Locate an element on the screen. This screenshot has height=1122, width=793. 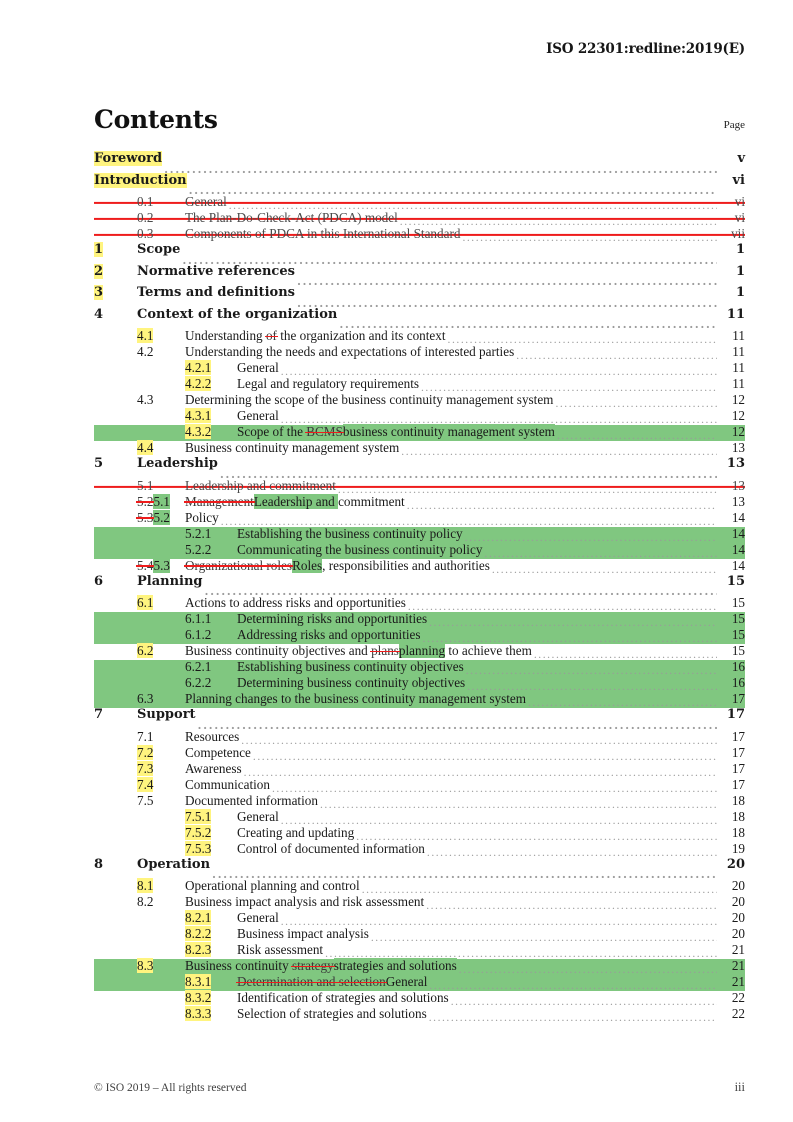
toc-entry: 4.2.2 Legal and regulatory requirements 11 is located at coordinates (419, 384).